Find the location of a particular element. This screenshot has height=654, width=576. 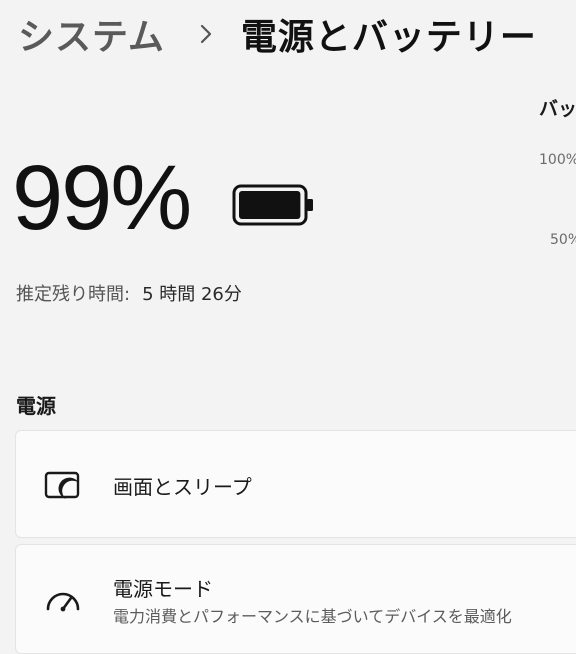

gauge-icon is located at coordinates (63, 602).